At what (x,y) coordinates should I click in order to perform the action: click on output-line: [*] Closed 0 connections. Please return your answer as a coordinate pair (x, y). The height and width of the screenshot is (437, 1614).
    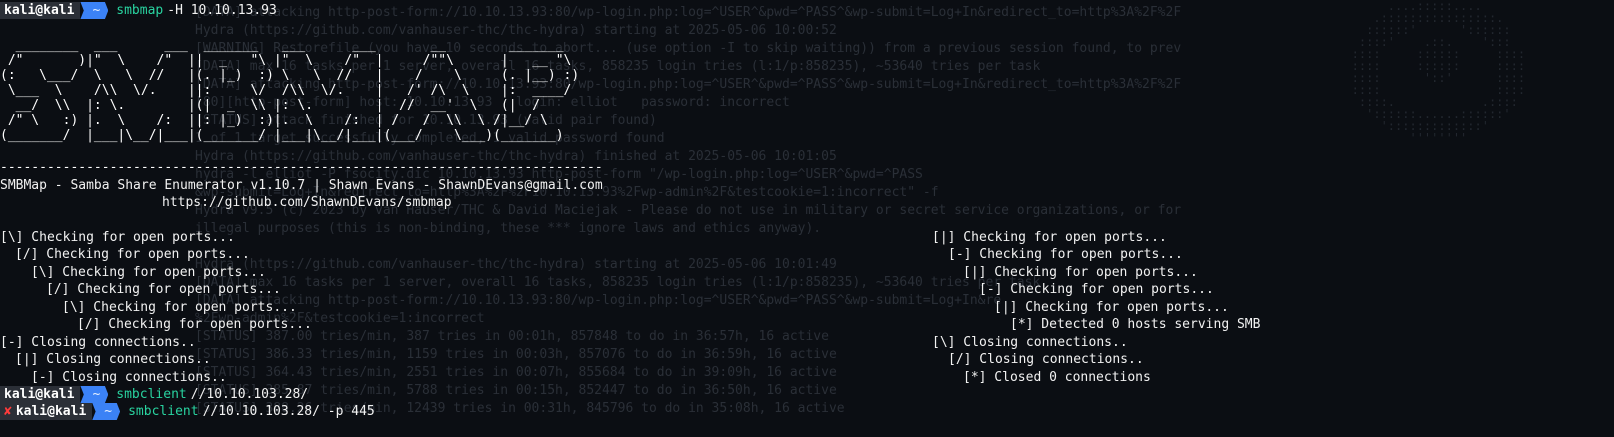
    Looking at the image, I should click on (1057, 377).